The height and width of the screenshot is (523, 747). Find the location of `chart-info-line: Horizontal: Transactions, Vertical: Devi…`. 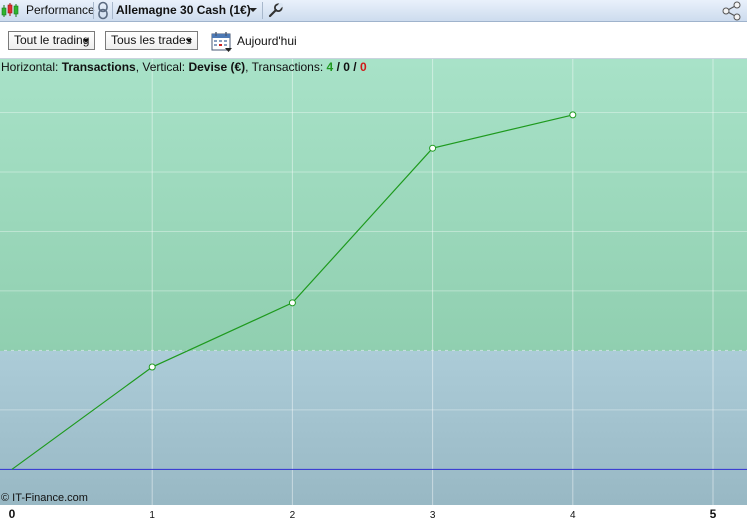

chart-info-line: Horizontal: Transactions, Vertical: Devi… is located at coordinates (184, 67).